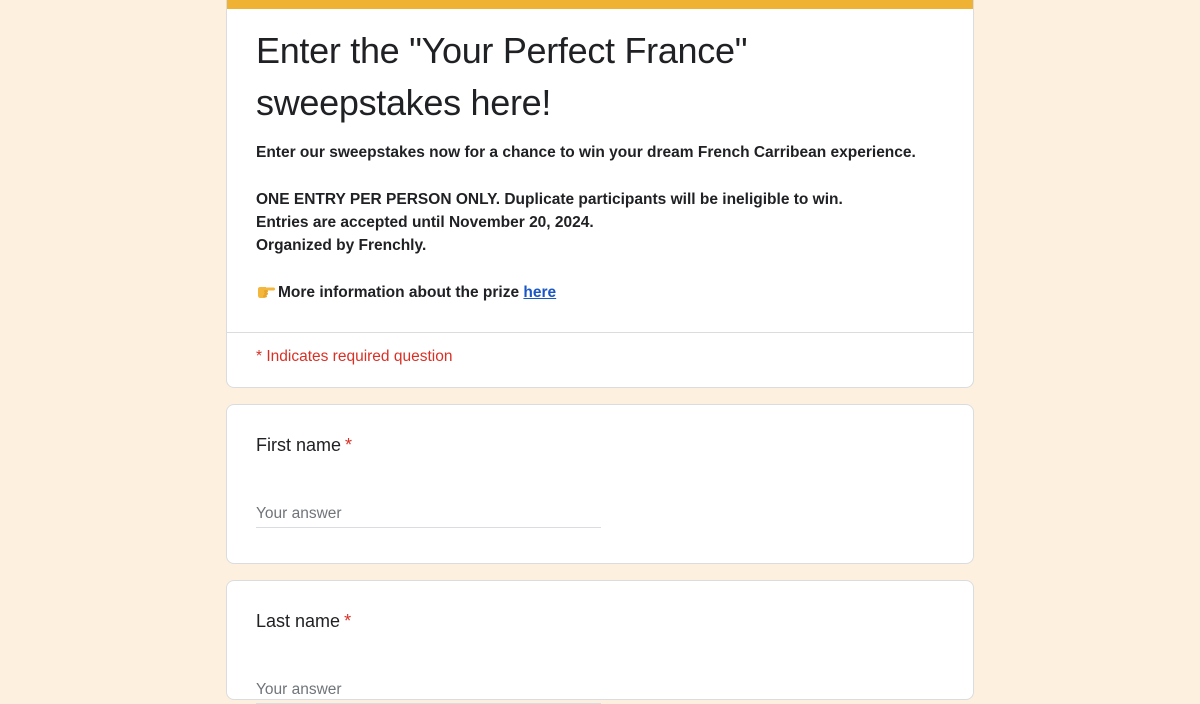 This screenshot has width=1200, height=704. What do you see at coordinates (428, 690) in the screenshot?
I see `last-name-input` at bounding box center [428, 690].